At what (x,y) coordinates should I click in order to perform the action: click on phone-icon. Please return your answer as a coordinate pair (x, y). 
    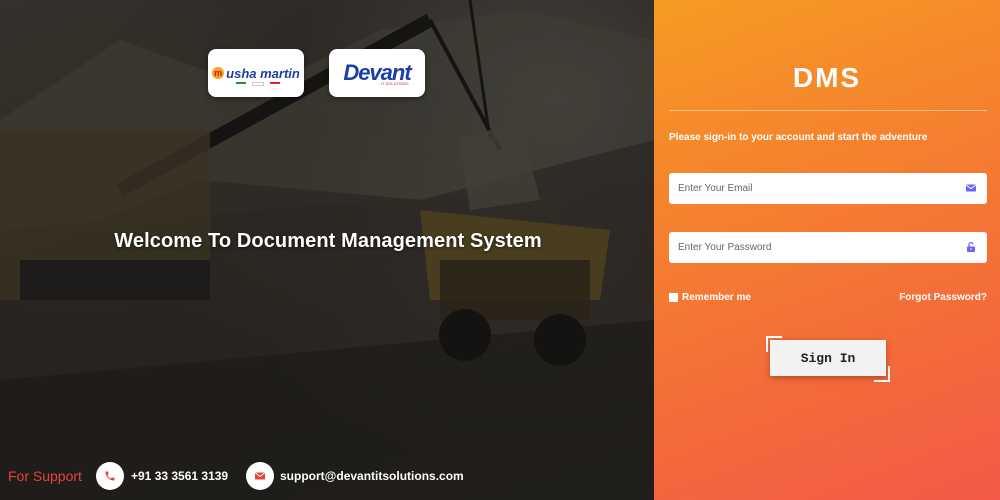
    Looking at the image, I should click on (110, 476).